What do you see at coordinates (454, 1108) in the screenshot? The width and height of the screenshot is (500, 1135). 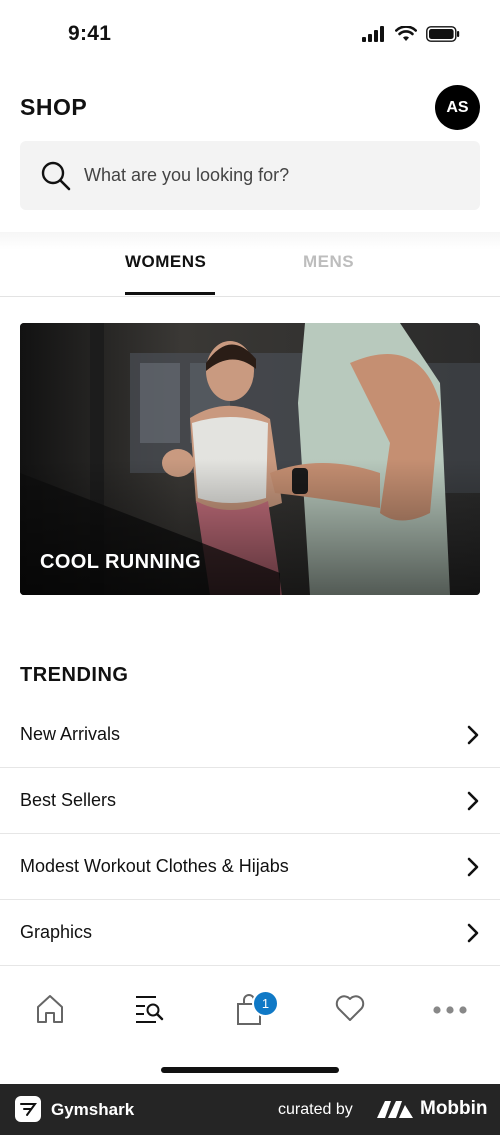 I see `footer-brand: Mobbin` at bounding box center [454, 1108].